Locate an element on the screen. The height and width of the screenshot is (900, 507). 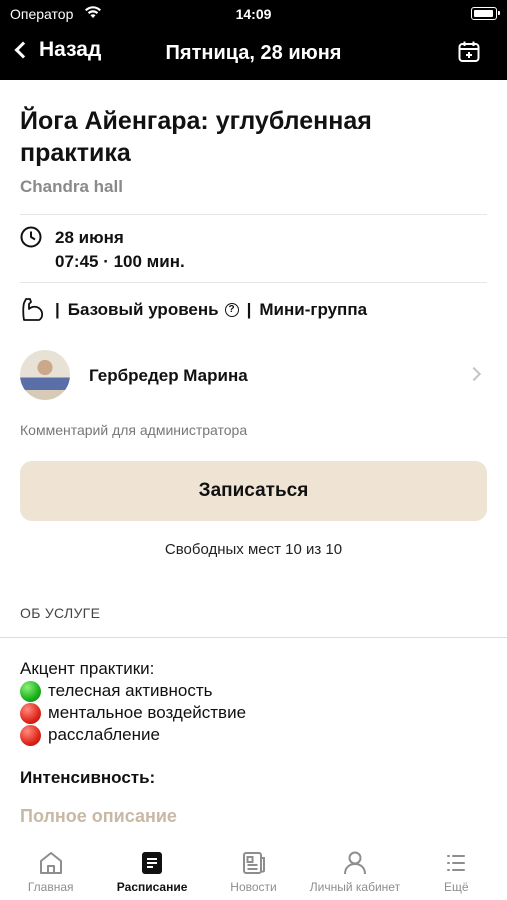
tab-label: Ещё is located at coordinates (456, 887).